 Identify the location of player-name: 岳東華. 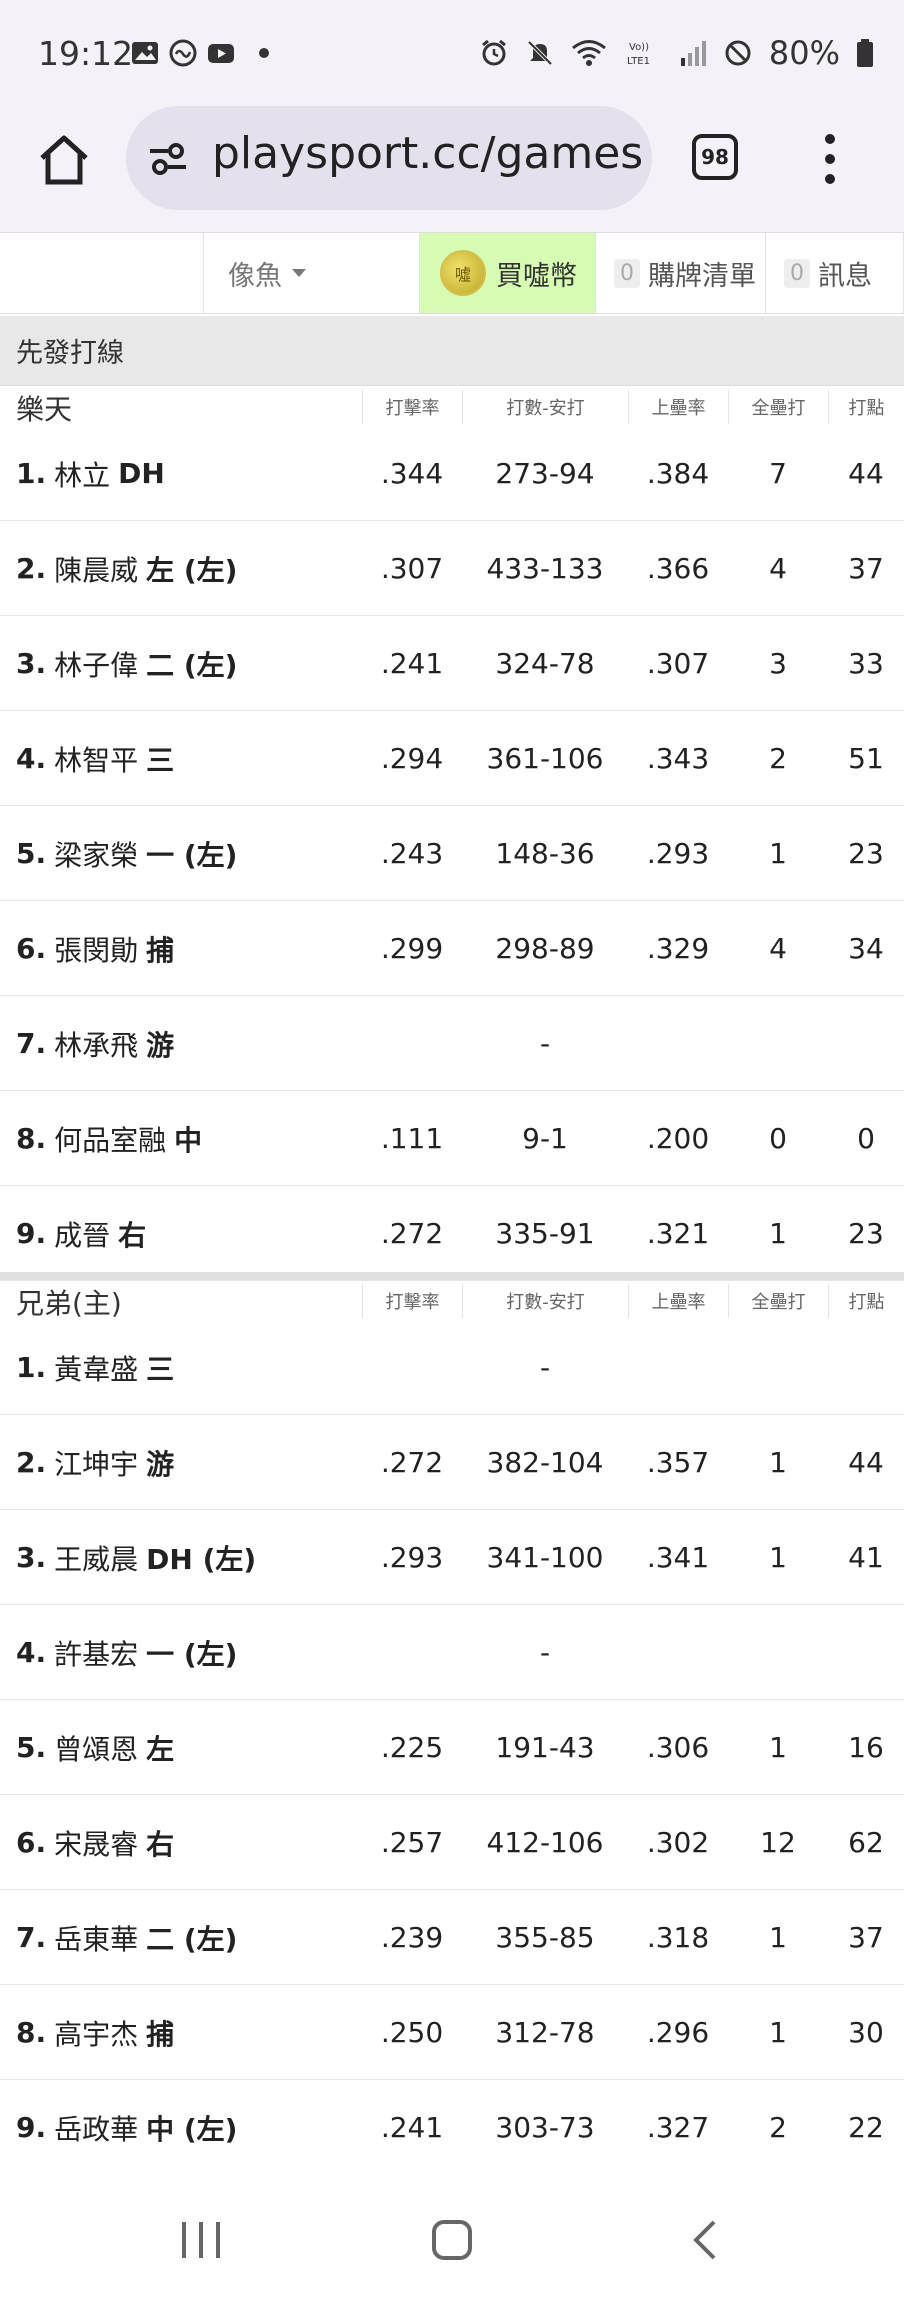
(96, 1938).